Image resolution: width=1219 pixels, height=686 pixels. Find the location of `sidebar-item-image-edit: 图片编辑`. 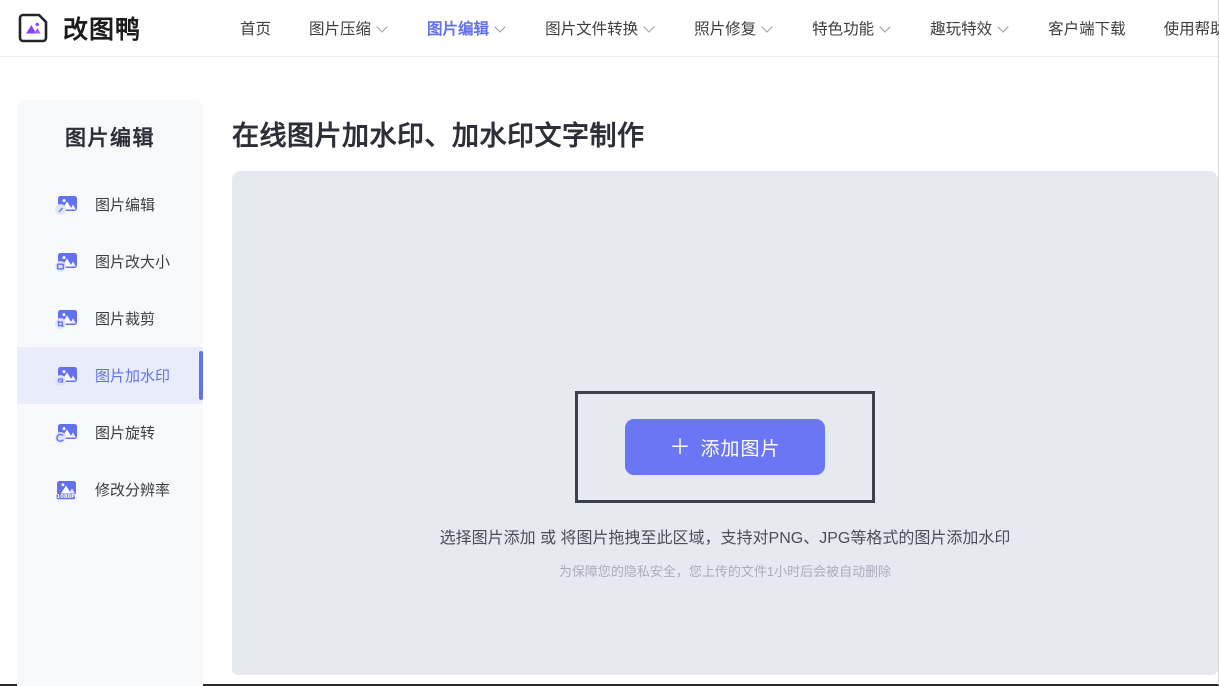

sidebar-item-image-edit: 图片编辑 is located at coordinates (110, 204).